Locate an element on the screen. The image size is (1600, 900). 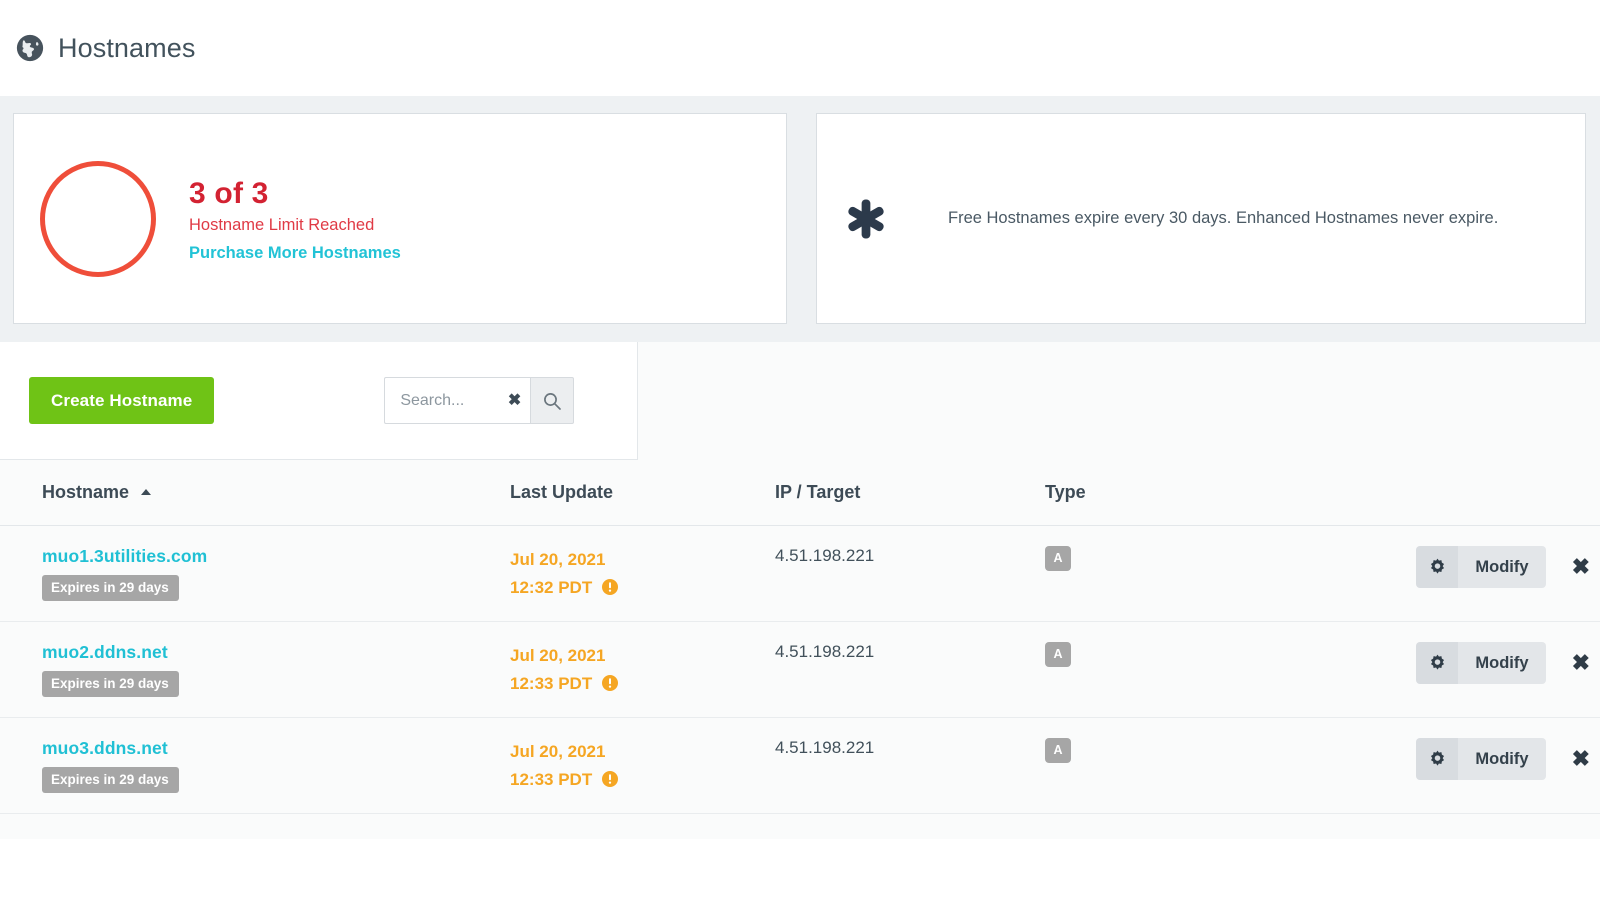
cell-hostname: muo3.ddns.net Expires in 29 days is located at coordinates (255, 766).